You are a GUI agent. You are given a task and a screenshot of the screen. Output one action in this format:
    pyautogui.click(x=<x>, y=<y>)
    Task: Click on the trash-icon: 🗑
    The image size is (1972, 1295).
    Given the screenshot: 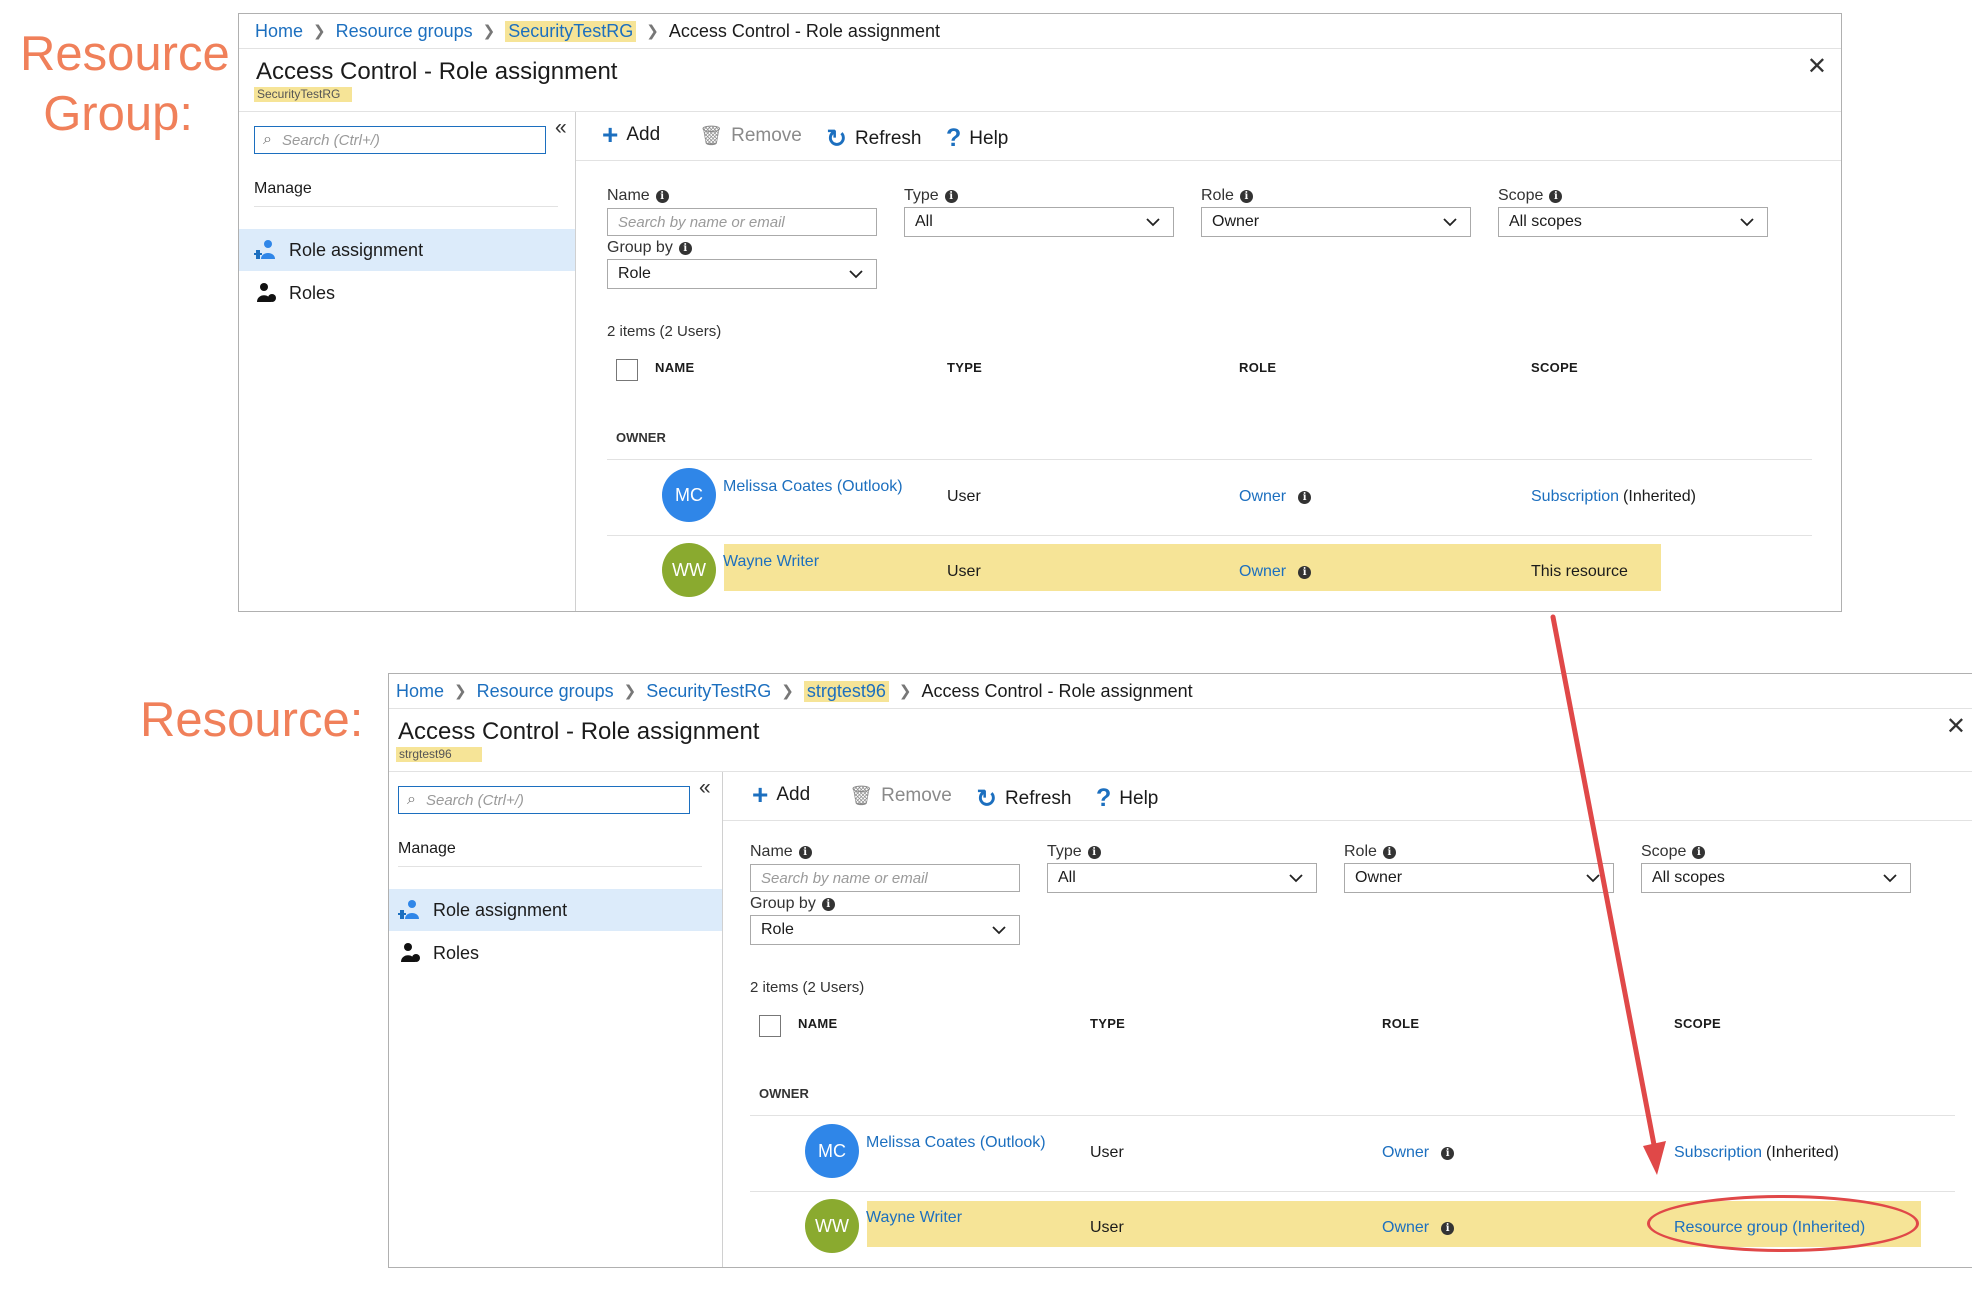 What is the action you would take?
    pyautogui.click(x=711, y=136)
    